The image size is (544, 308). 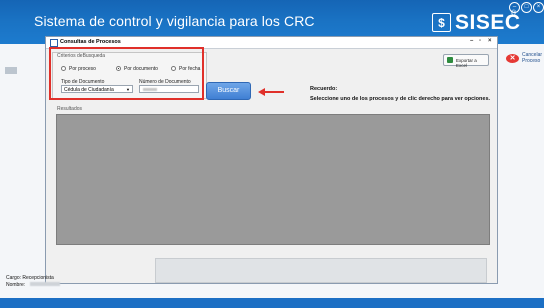 What do you see at coordinates (532, 58) in the screenshot?
I see `cancel-process-label: Cancelar Proceso` at bounding box center [532, 58].